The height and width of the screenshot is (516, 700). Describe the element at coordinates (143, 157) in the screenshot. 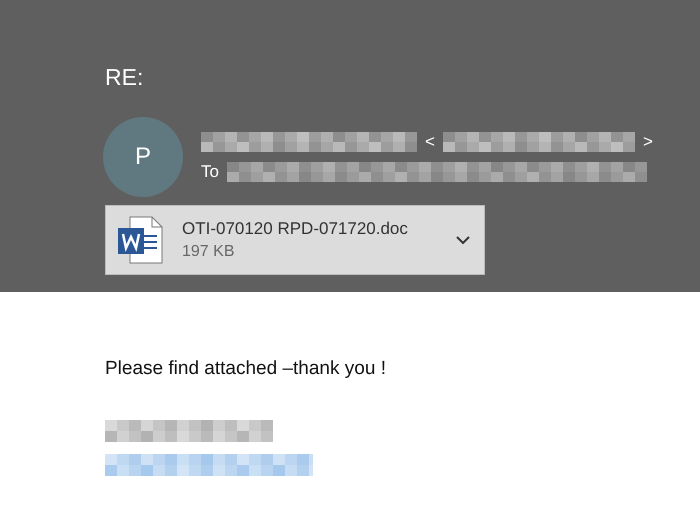

I see `sender-avatar: P` at that location.